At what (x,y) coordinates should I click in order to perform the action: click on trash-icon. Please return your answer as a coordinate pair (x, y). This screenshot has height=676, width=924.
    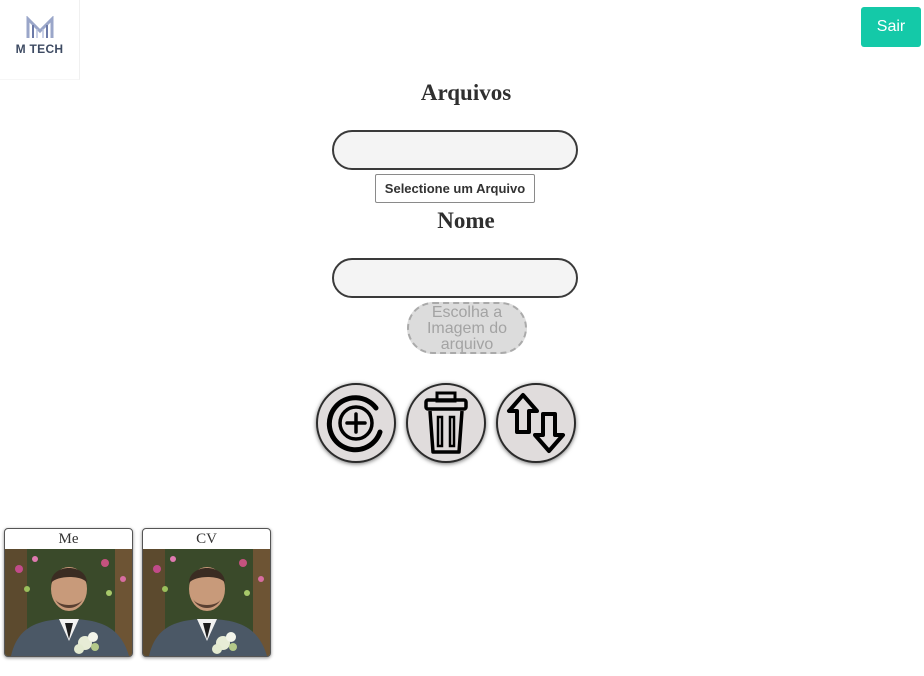
    Looking at the image, I should click on (446, 422).